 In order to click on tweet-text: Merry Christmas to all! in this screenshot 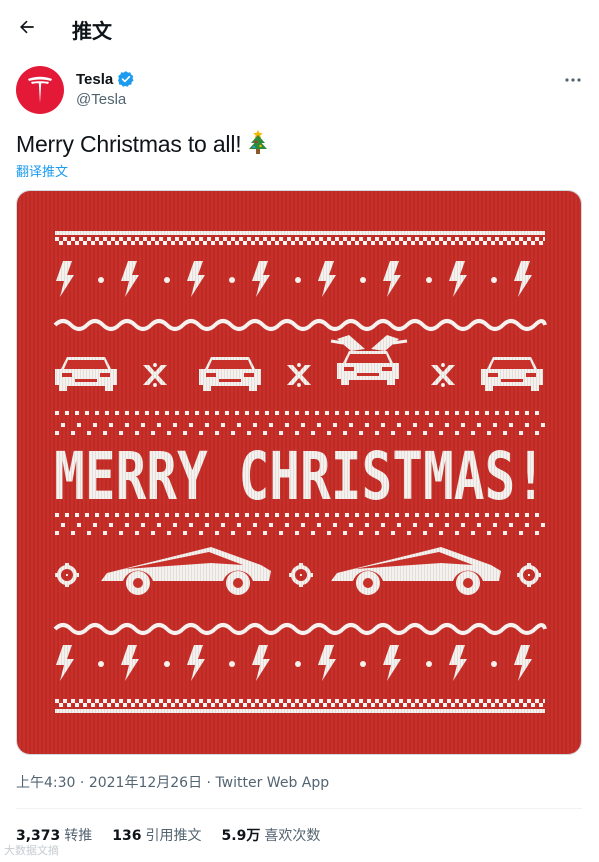, I will do `click(142, 144)`.